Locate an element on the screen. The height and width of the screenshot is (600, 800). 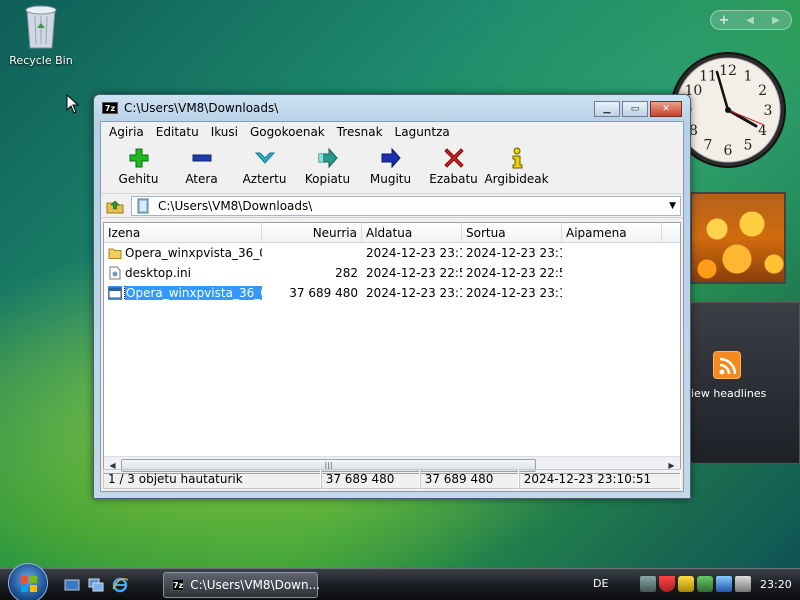
clock-number: 1 is located at coordinates (748, 76).